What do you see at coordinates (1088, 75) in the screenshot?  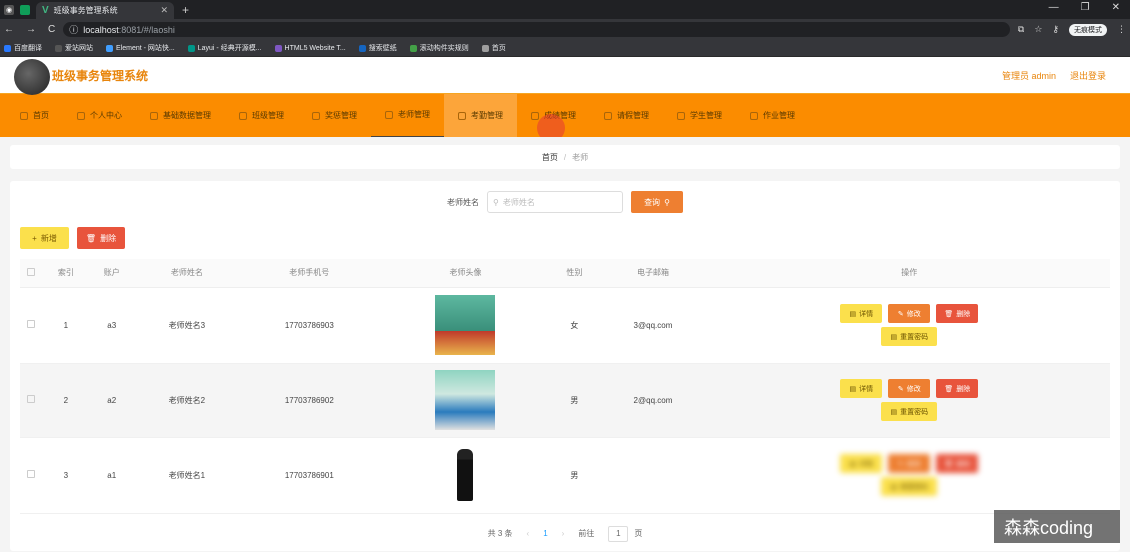 I see `logout-link: 退出登录` at bounding box center [1088, 75].